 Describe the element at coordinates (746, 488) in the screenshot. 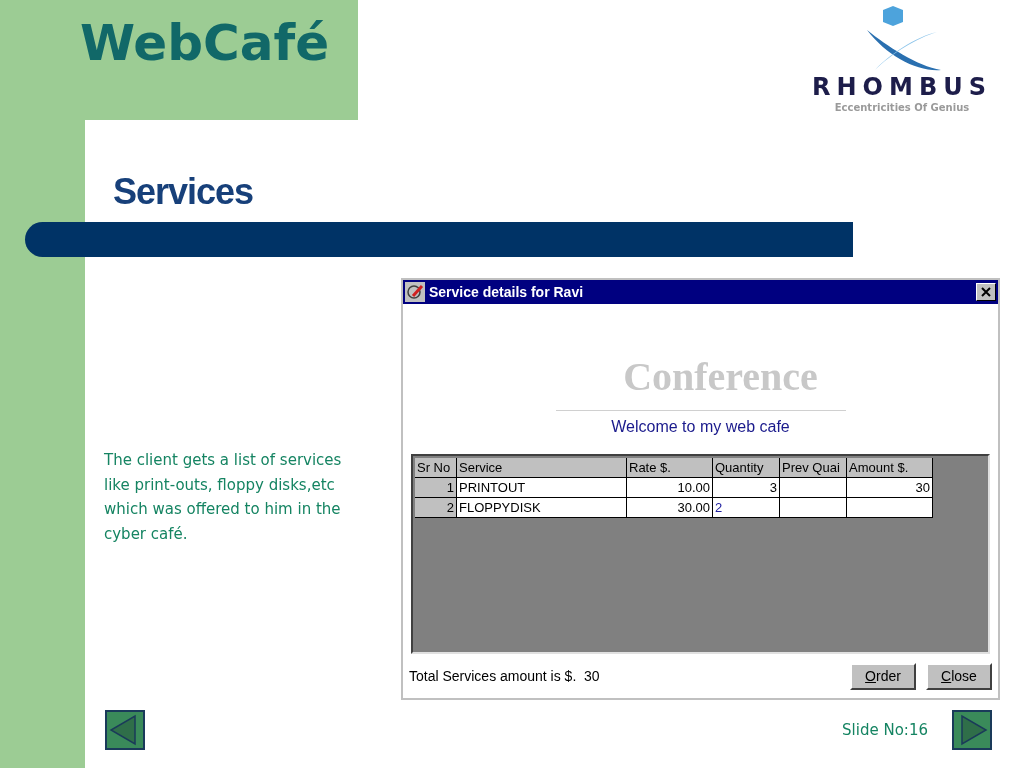

I see `table-cell: 3` at that location.